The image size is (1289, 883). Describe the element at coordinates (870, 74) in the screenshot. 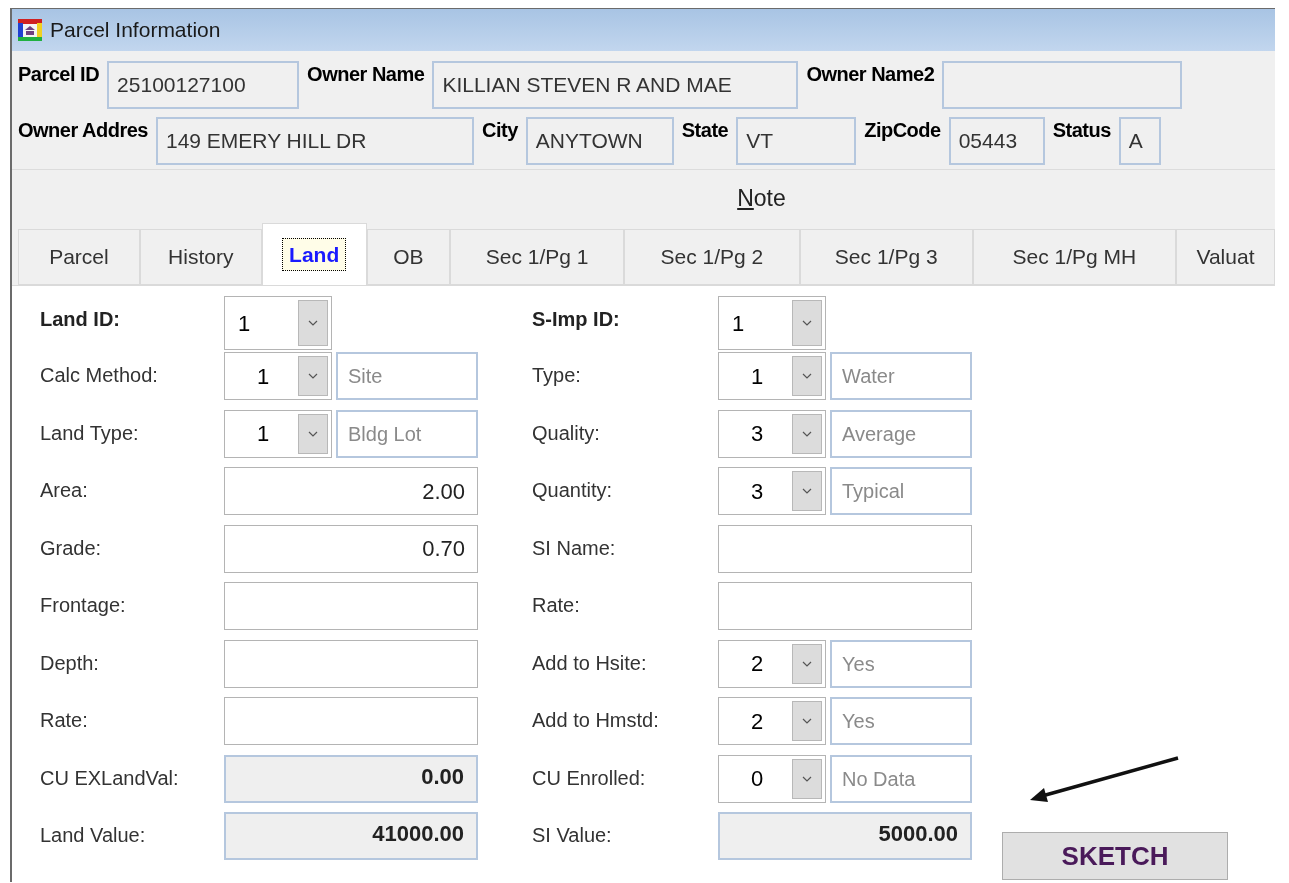

I see `header-label: Owner Name2` at that location.